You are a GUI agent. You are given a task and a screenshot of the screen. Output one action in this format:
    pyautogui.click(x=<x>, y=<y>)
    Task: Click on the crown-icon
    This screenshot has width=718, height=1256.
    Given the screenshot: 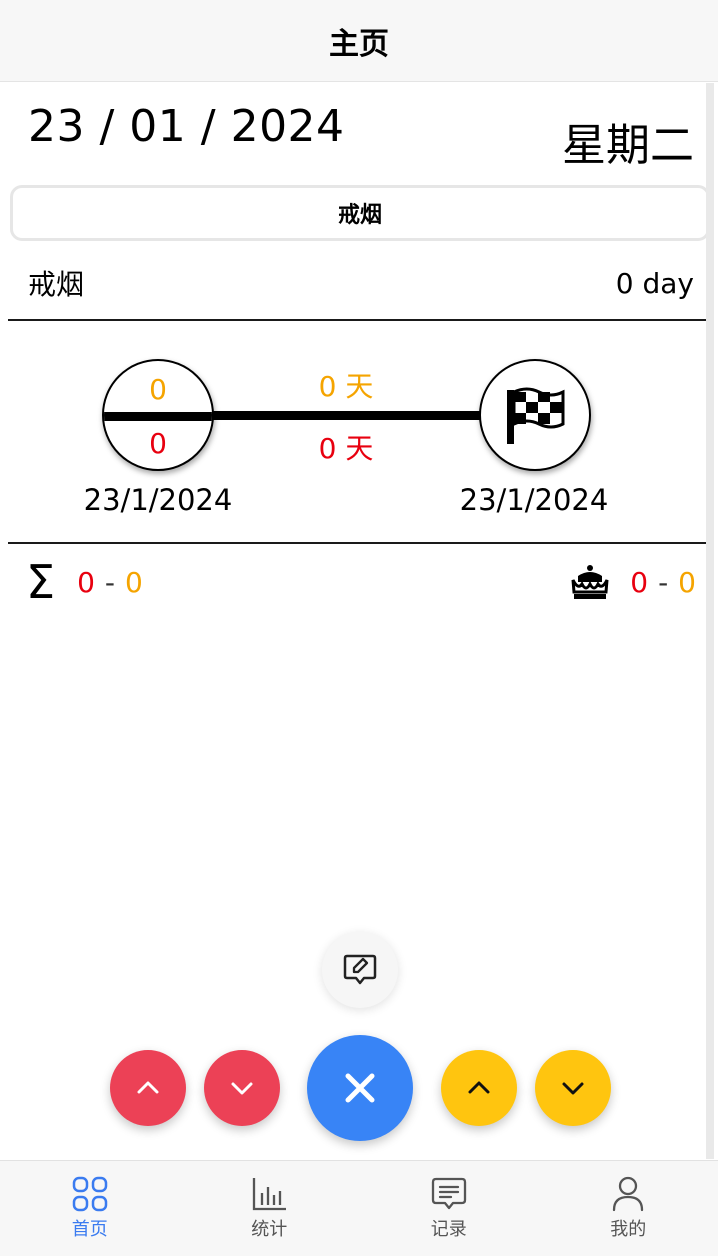 What is the action you would take?
    pyautogui.click(x=590, y=582)
    